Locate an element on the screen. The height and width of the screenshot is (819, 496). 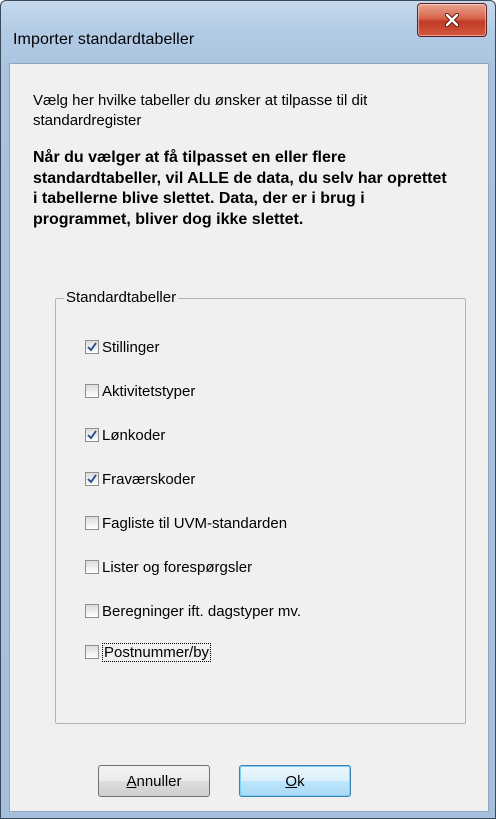
close-x-icon is located at coordinates (452, 20).